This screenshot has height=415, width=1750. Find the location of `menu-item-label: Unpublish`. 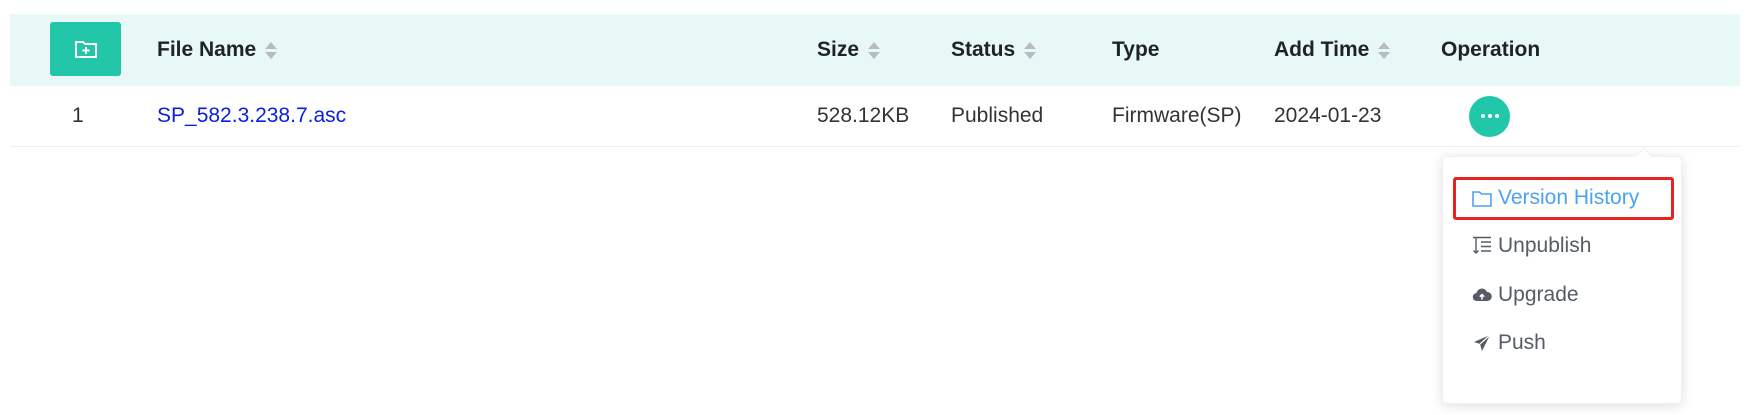

menu-item-label: Unpublish is located at coordinates (1545, 245).